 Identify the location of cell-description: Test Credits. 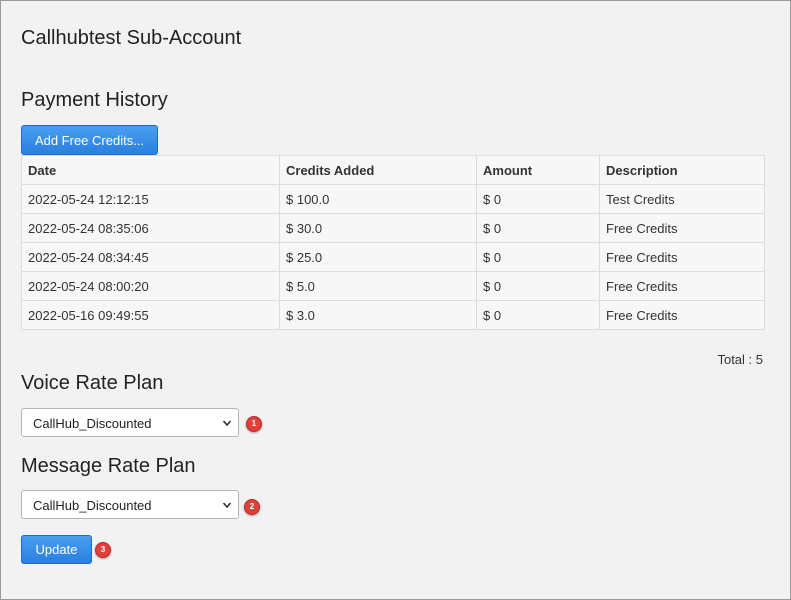
(682, 199).